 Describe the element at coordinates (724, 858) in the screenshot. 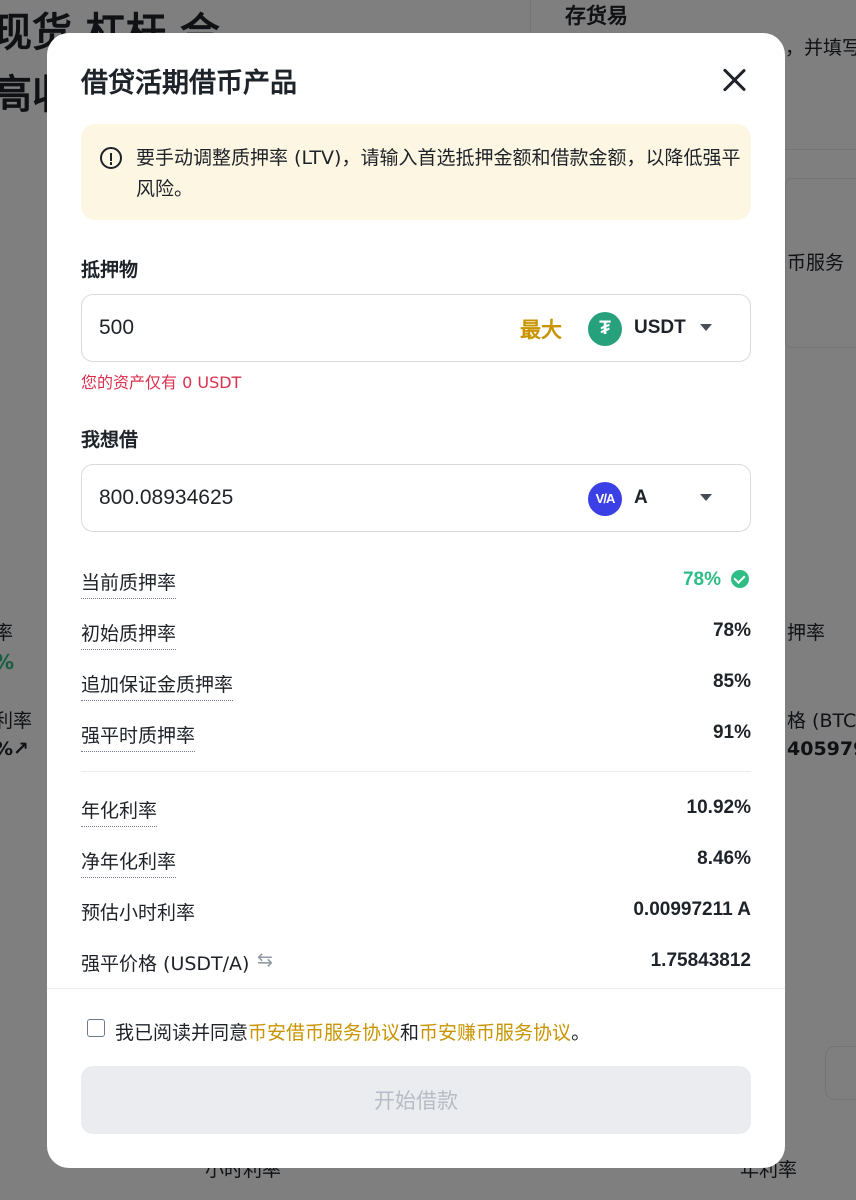

I see `net-apr-value: 8.46%` at that location.